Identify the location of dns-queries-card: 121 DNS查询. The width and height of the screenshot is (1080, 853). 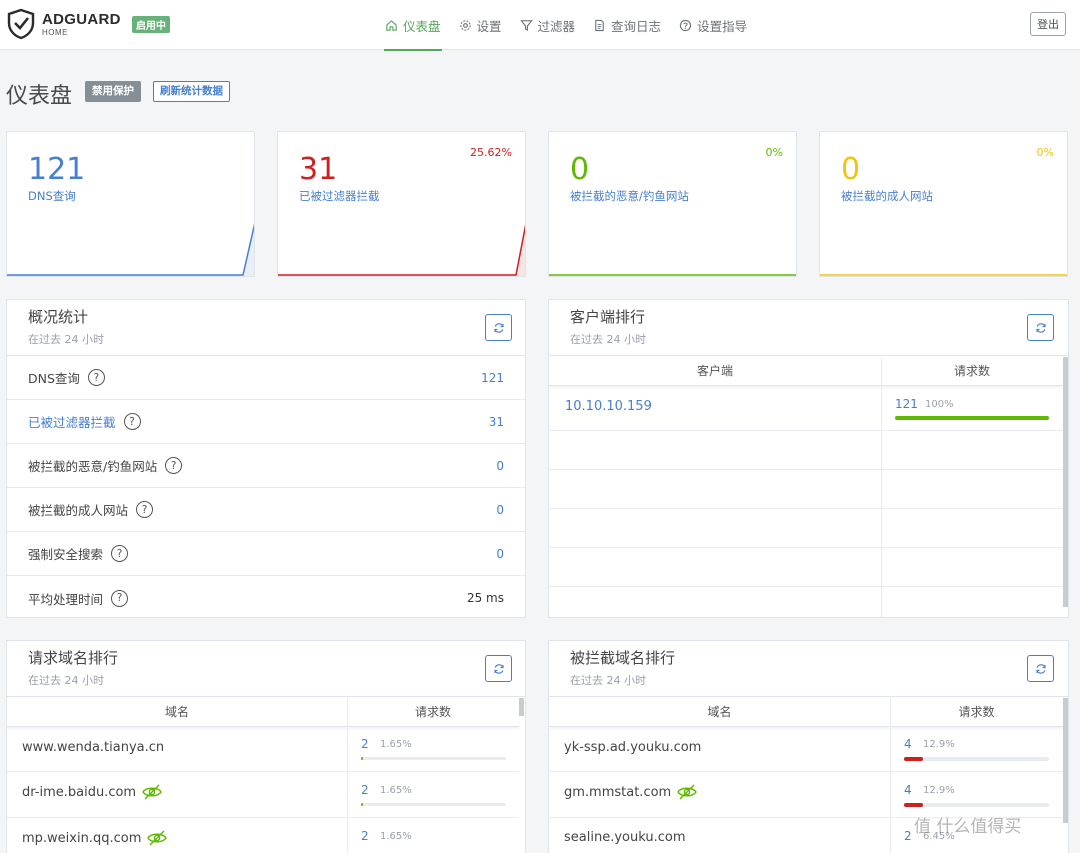
(130, 204).